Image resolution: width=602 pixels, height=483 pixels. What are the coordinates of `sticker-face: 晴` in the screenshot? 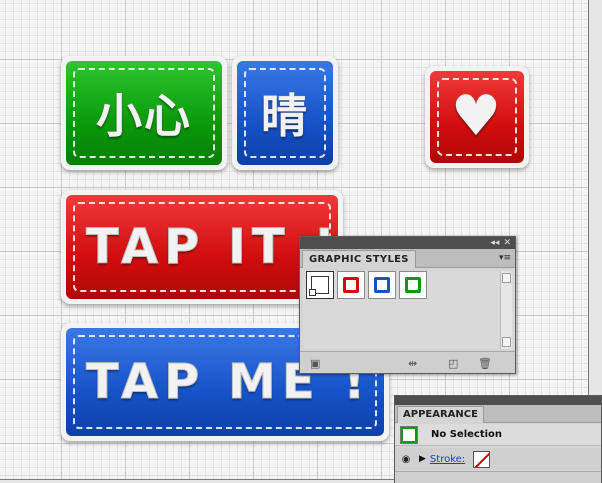 It's located at (285, 113).